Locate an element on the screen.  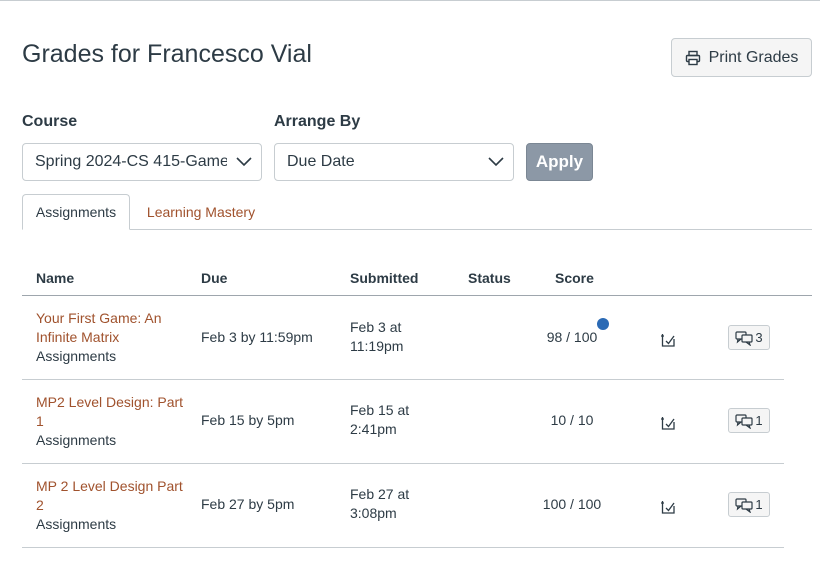
top-divider is located at coordinates (410, 0).